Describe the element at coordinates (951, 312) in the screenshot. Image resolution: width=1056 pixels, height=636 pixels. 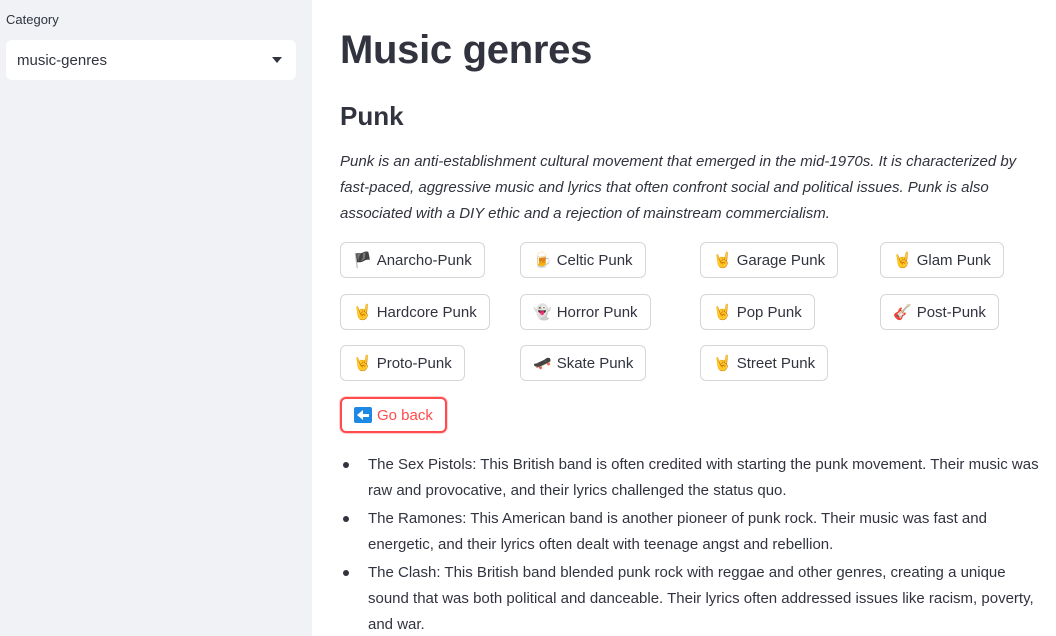
I see `genre-button-label: Post-Punk` at that location.